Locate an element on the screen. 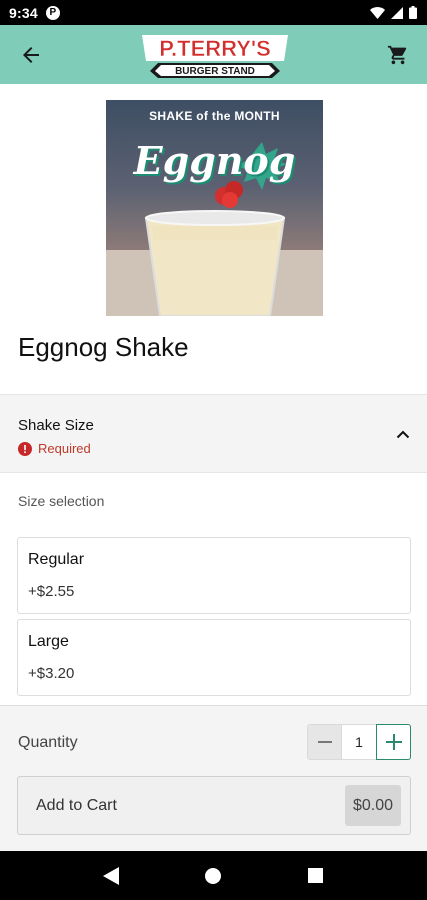 The height and width of the screenshot is (900, 427). brand-logo: P.TERRY'S BURGER STAND is located at coordinates (215, 56).